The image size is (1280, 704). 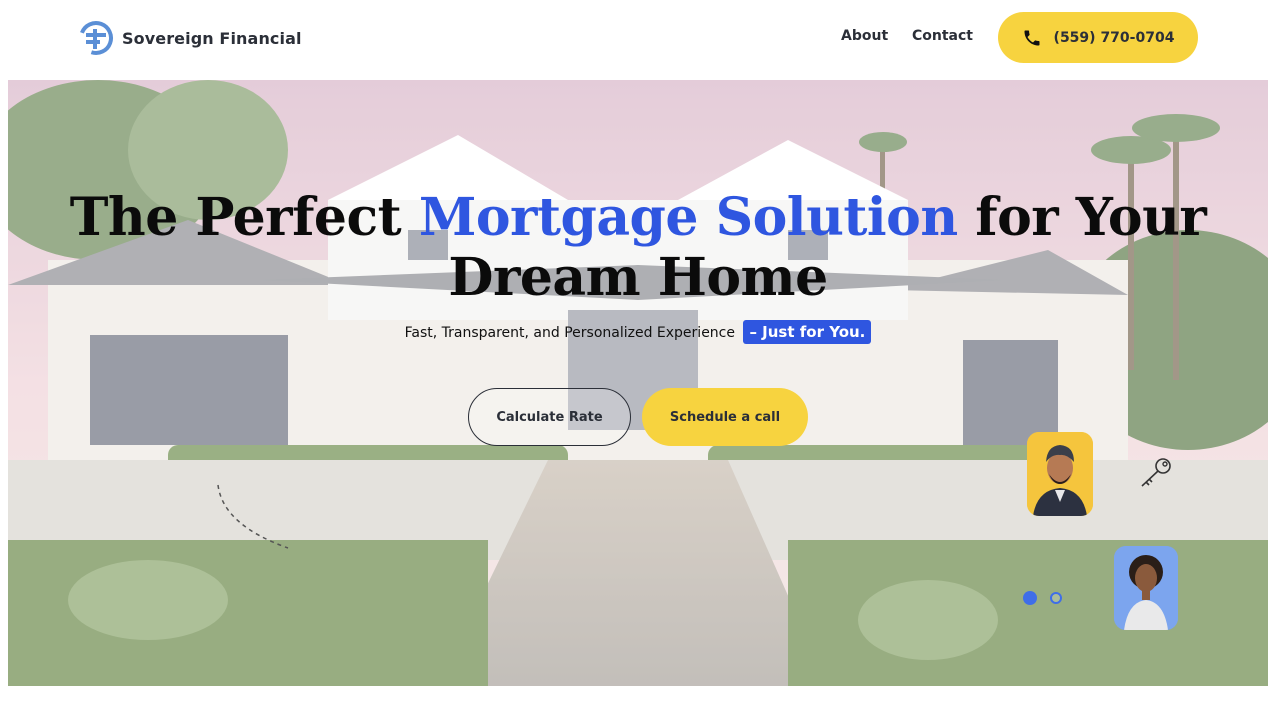 I want to click on headline-accent-text: Mortgage Solution, so click(x=688, y=217).